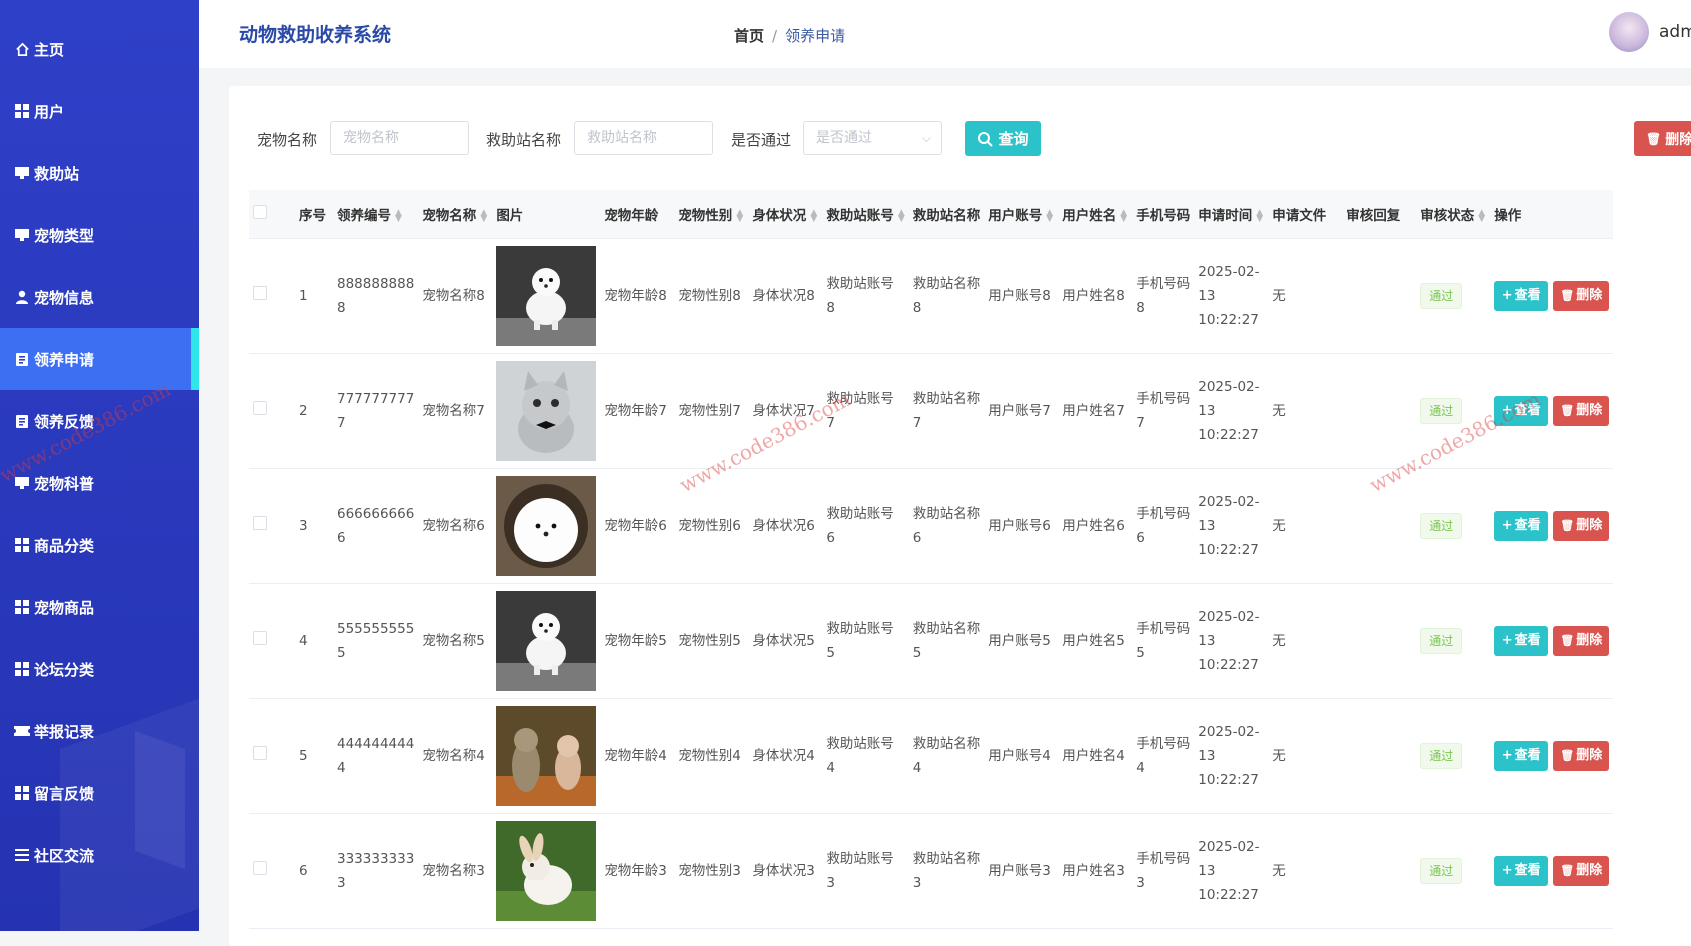 This screenshot has height=946, width=1691. What do you see at coordinates (1140, 422) in the screenshot?
I see `phone-cell-text: 7` at bounding box center [1140, 422].